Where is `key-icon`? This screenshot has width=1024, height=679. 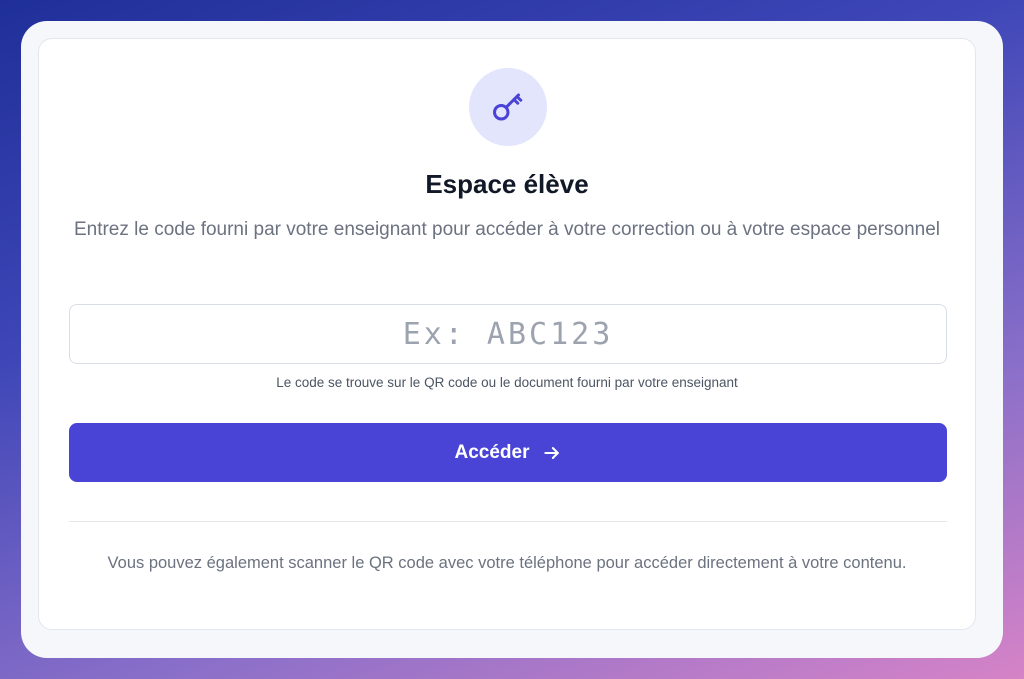 key-icon is located at coordinates (508, 107).